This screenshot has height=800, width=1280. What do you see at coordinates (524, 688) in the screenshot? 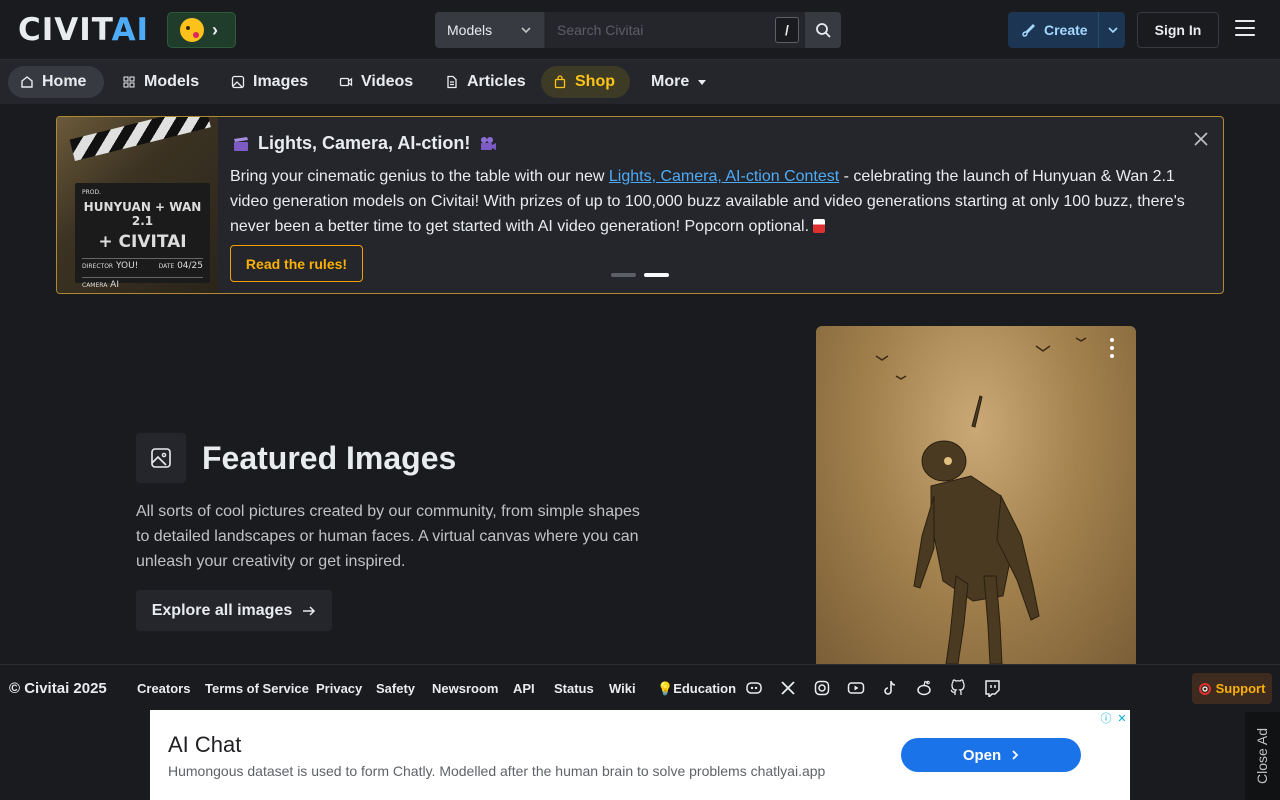
I see `footer-link-api: API` at bounding box center [524, 688].